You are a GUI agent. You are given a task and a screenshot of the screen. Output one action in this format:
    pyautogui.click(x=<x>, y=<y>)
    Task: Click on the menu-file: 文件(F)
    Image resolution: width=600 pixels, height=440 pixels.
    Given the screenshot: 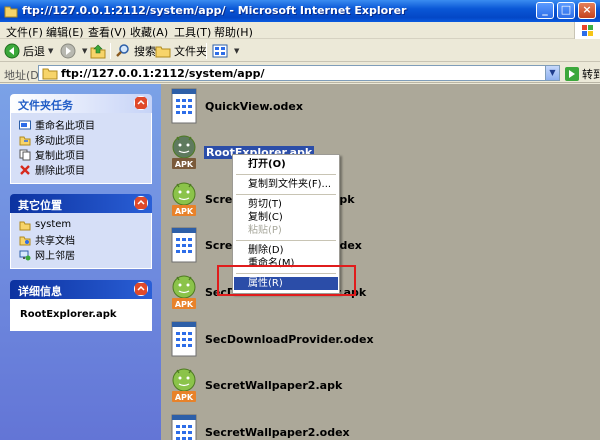 What is the action you would take?
    pyautogui.click(x=24, y=32)
    